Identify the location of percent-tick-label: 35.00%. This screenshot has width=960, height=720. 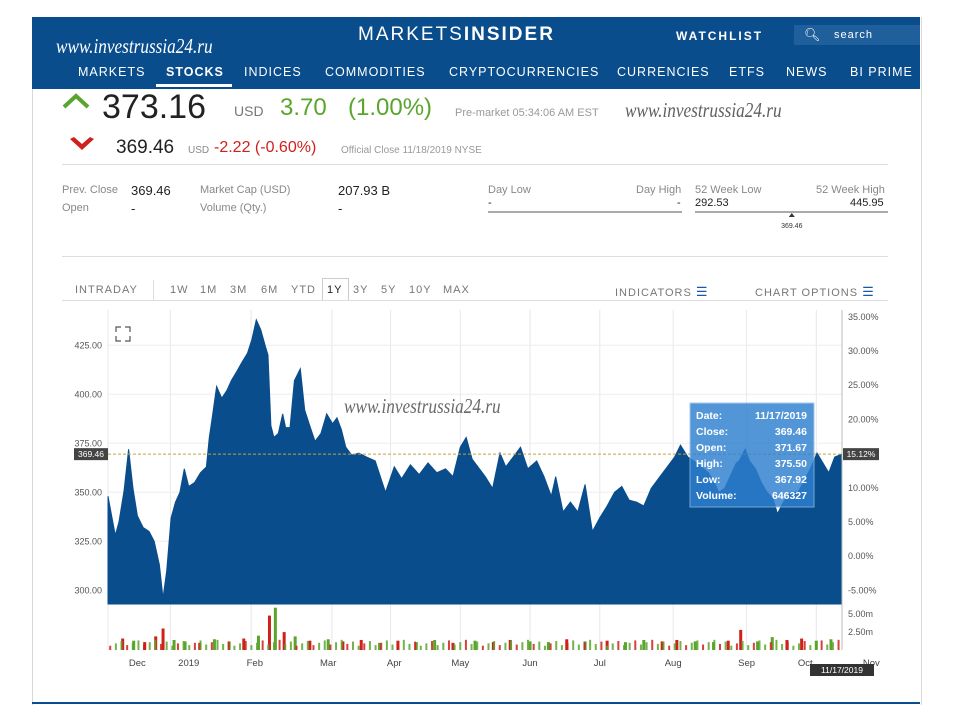
(863, 317).